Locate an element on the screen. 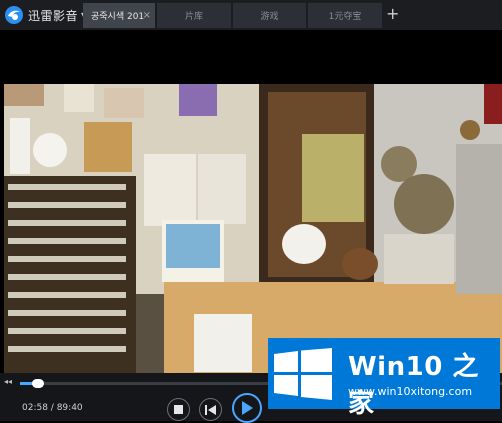 Image resolution: width=502 pixels, height=423 pixels. tab-label: 游戏 is located at coordinates (269, 17).